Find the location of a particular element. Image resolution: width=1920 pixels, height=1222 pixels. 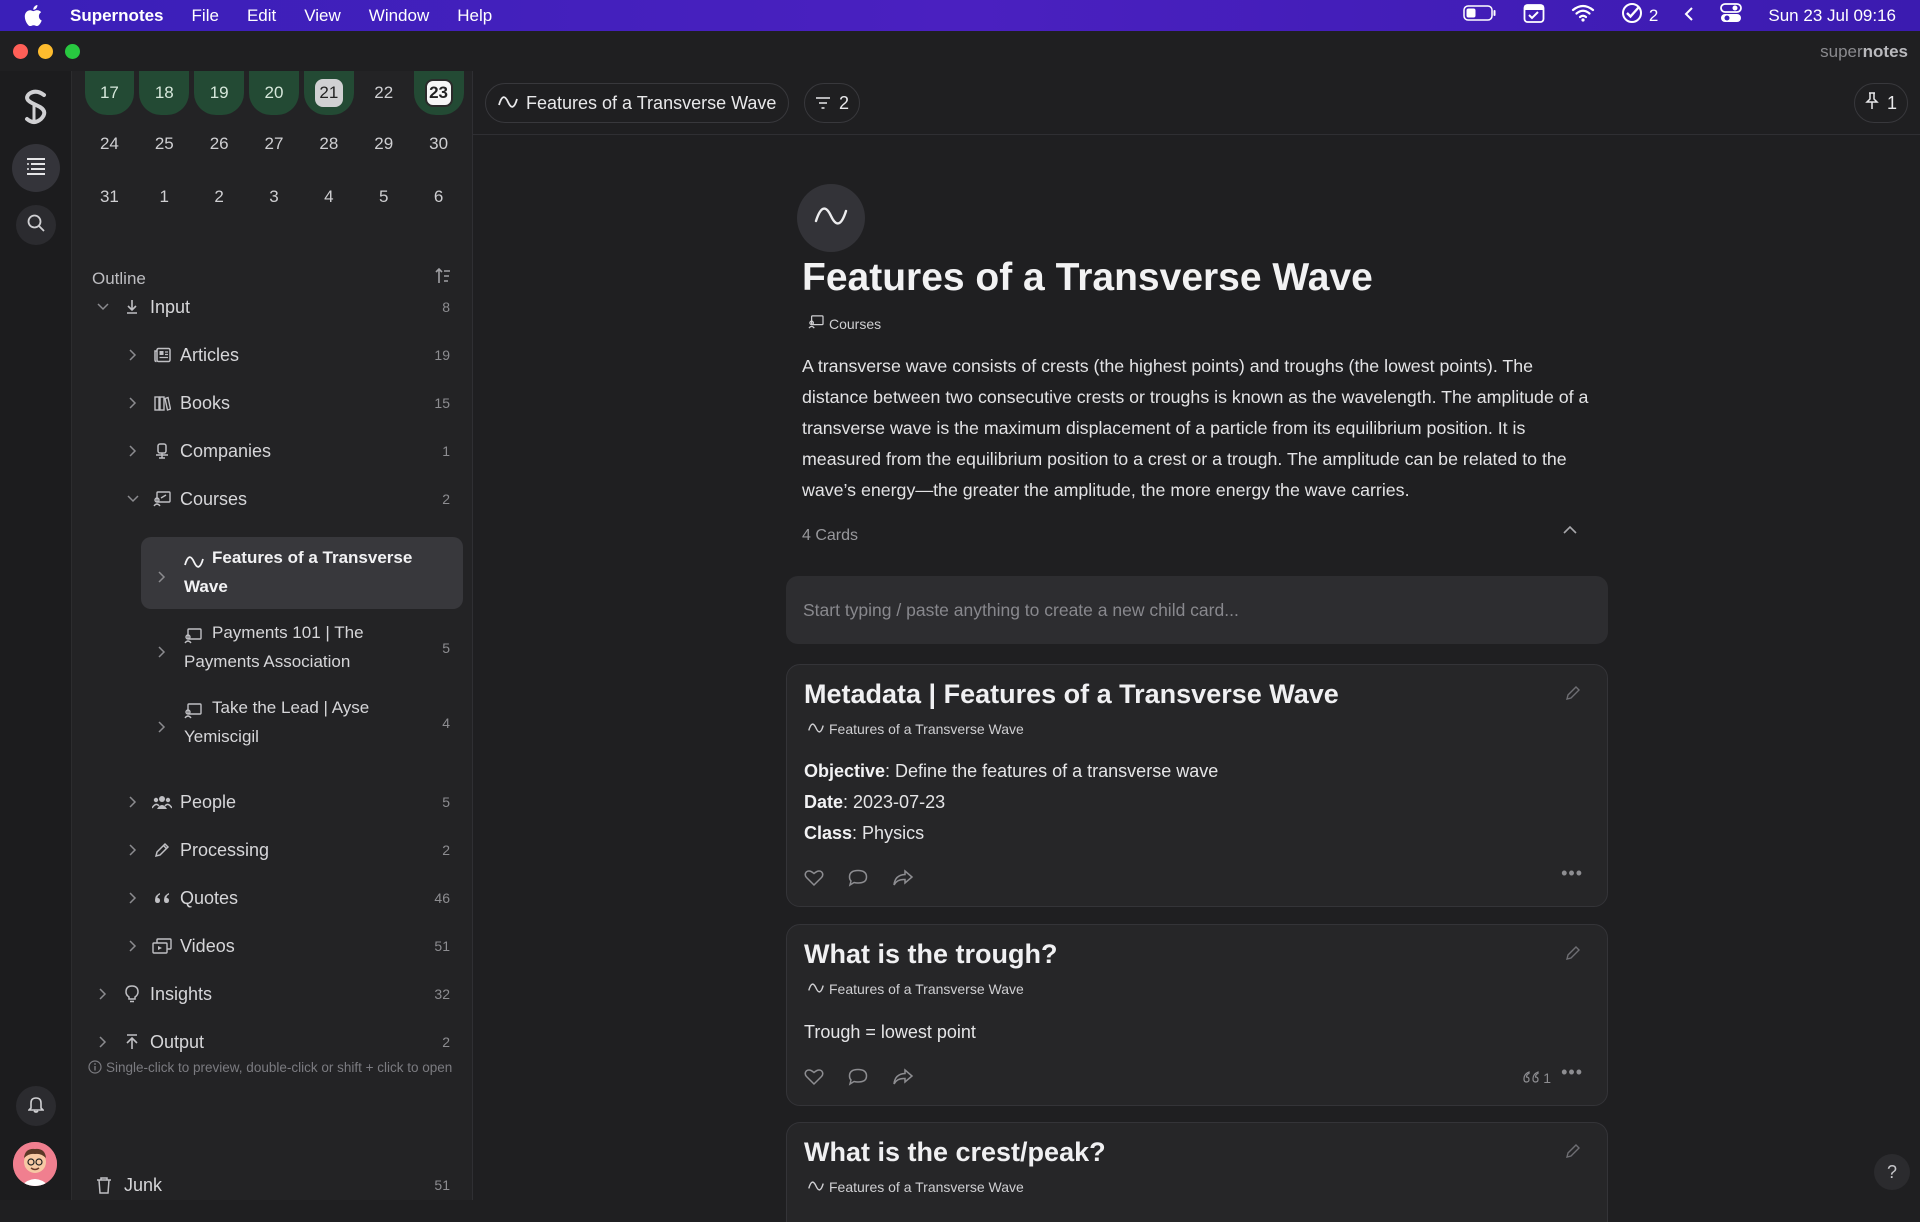

calendar-day: 17 is located at coordinates (109, 93).